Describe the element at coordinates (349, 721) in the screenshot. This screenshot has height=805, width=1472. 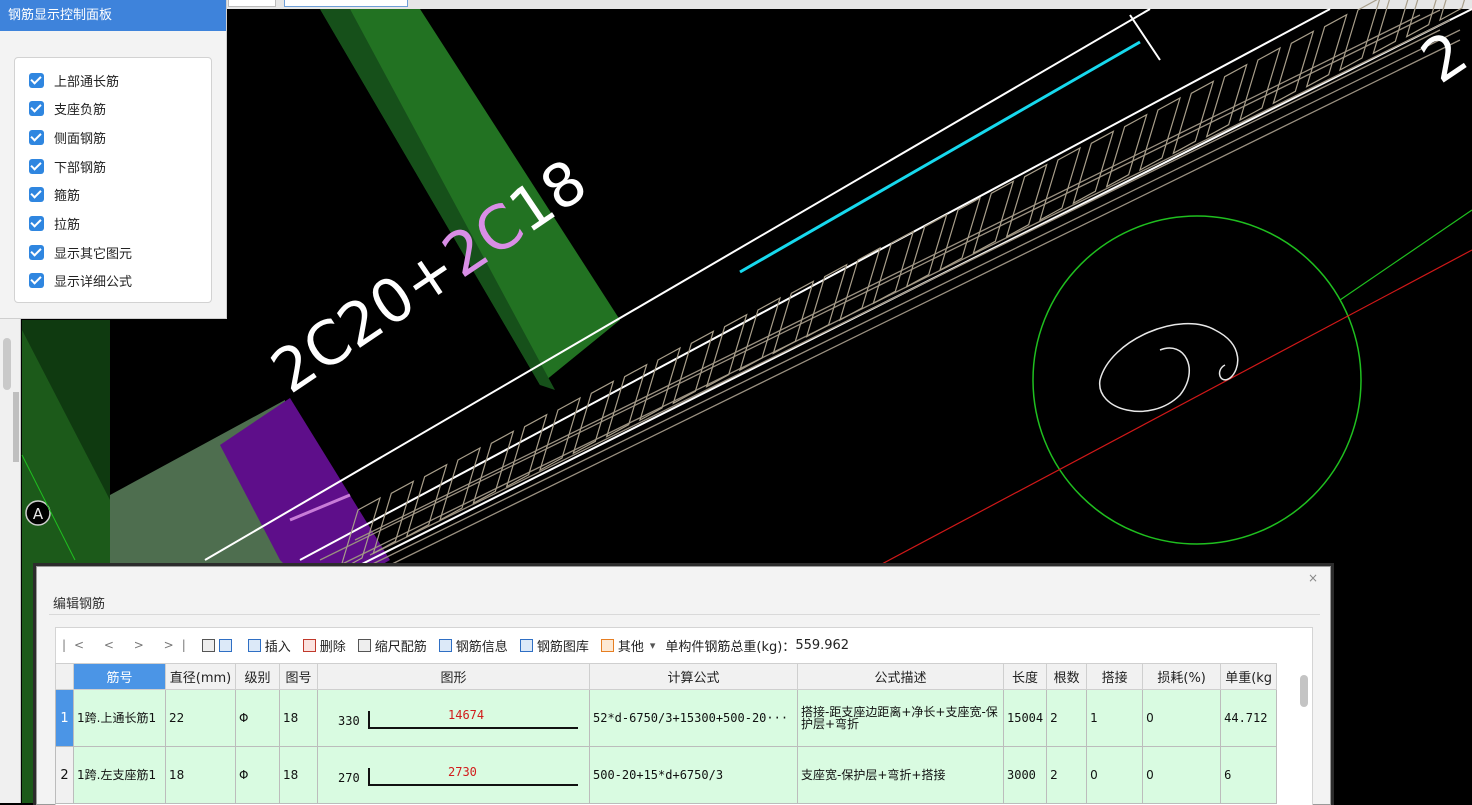
I see `shape-lead: 330` at that location.